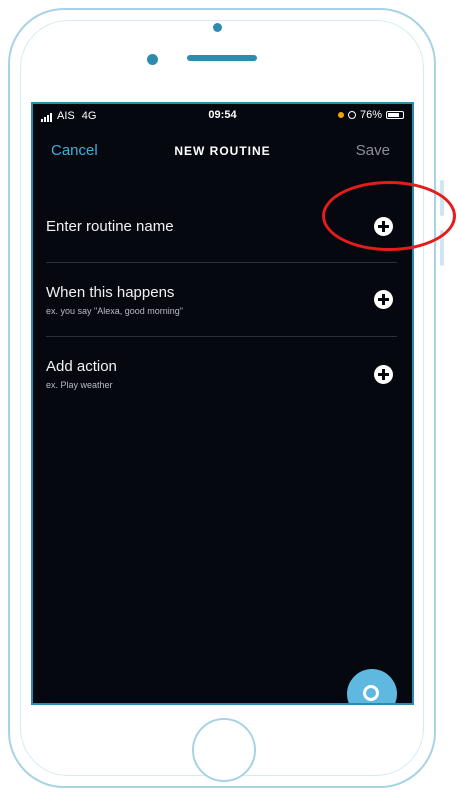 The height and width of the screenshot is (795, 458). Describe the element at coordinates (383, 374) in the screenshot. I see `add-action-icon` at that location.